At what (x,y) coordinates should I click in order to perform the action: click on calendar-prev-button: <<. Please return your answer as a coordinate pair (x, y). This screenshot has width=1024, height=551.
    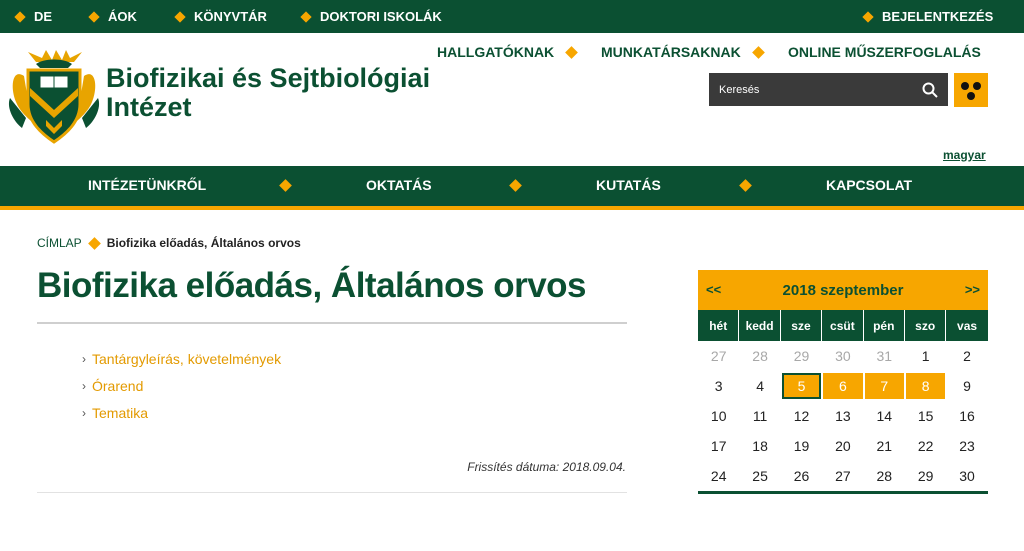
    Looking at the image, I should click on (713, 289).